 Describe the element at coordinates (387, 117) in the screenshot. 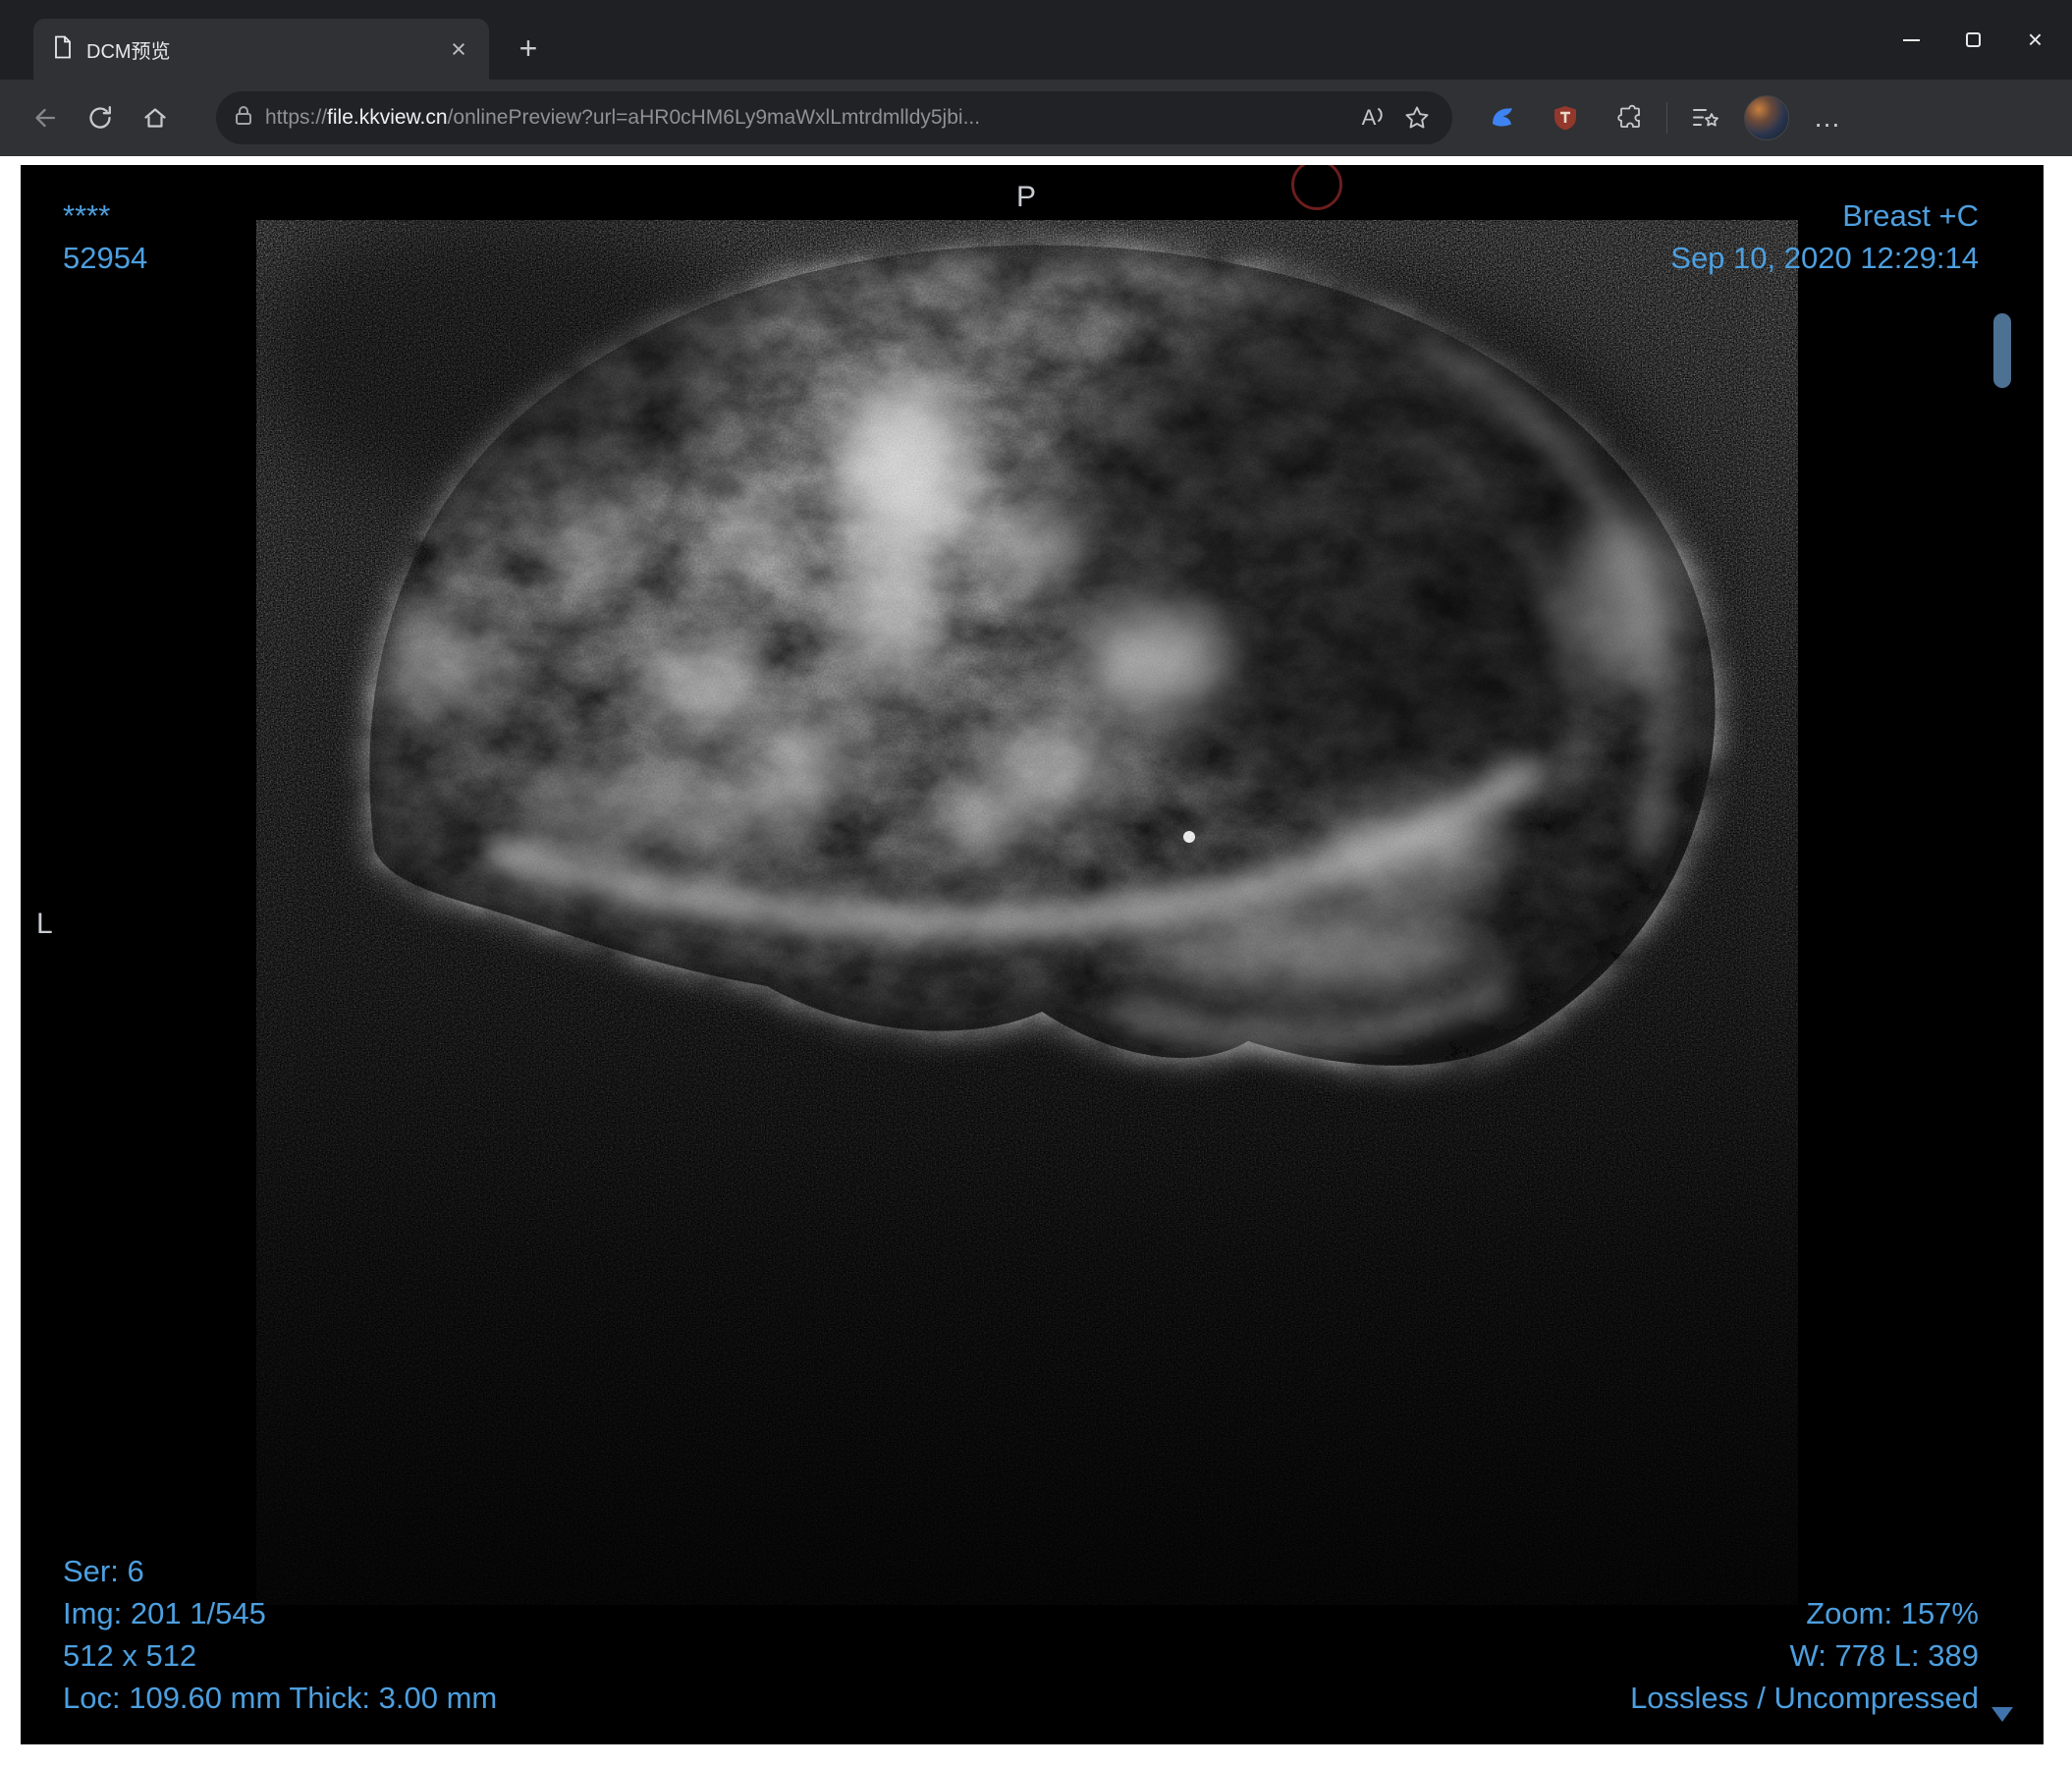

I see `url-host: file.kkview.cn` at that location.